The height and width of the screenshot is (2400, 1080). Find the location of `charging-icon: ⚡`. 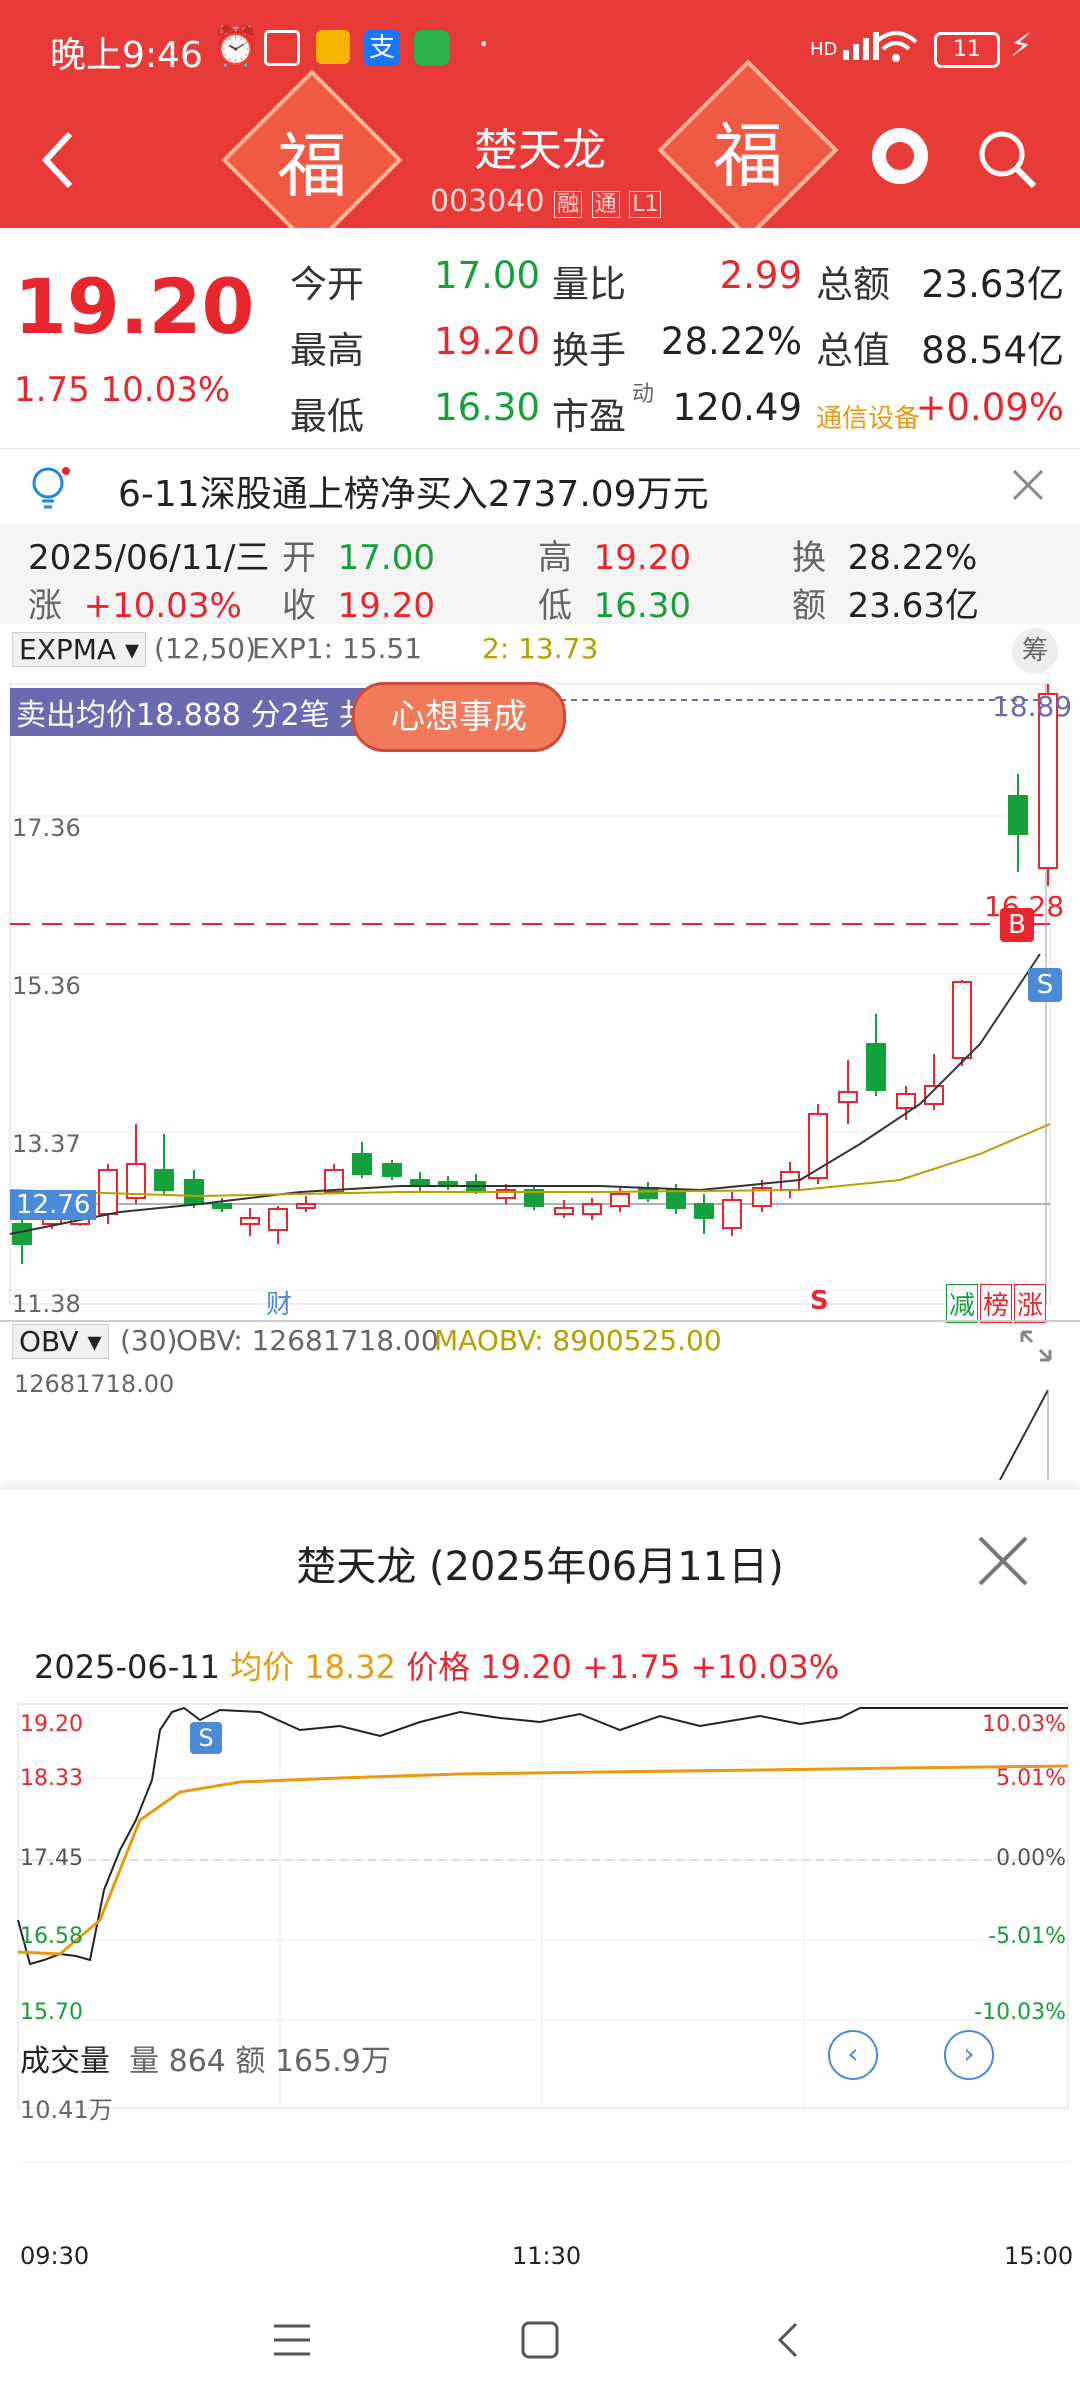

charging-icon: ⚡ is located at coordinates (1021, 45).